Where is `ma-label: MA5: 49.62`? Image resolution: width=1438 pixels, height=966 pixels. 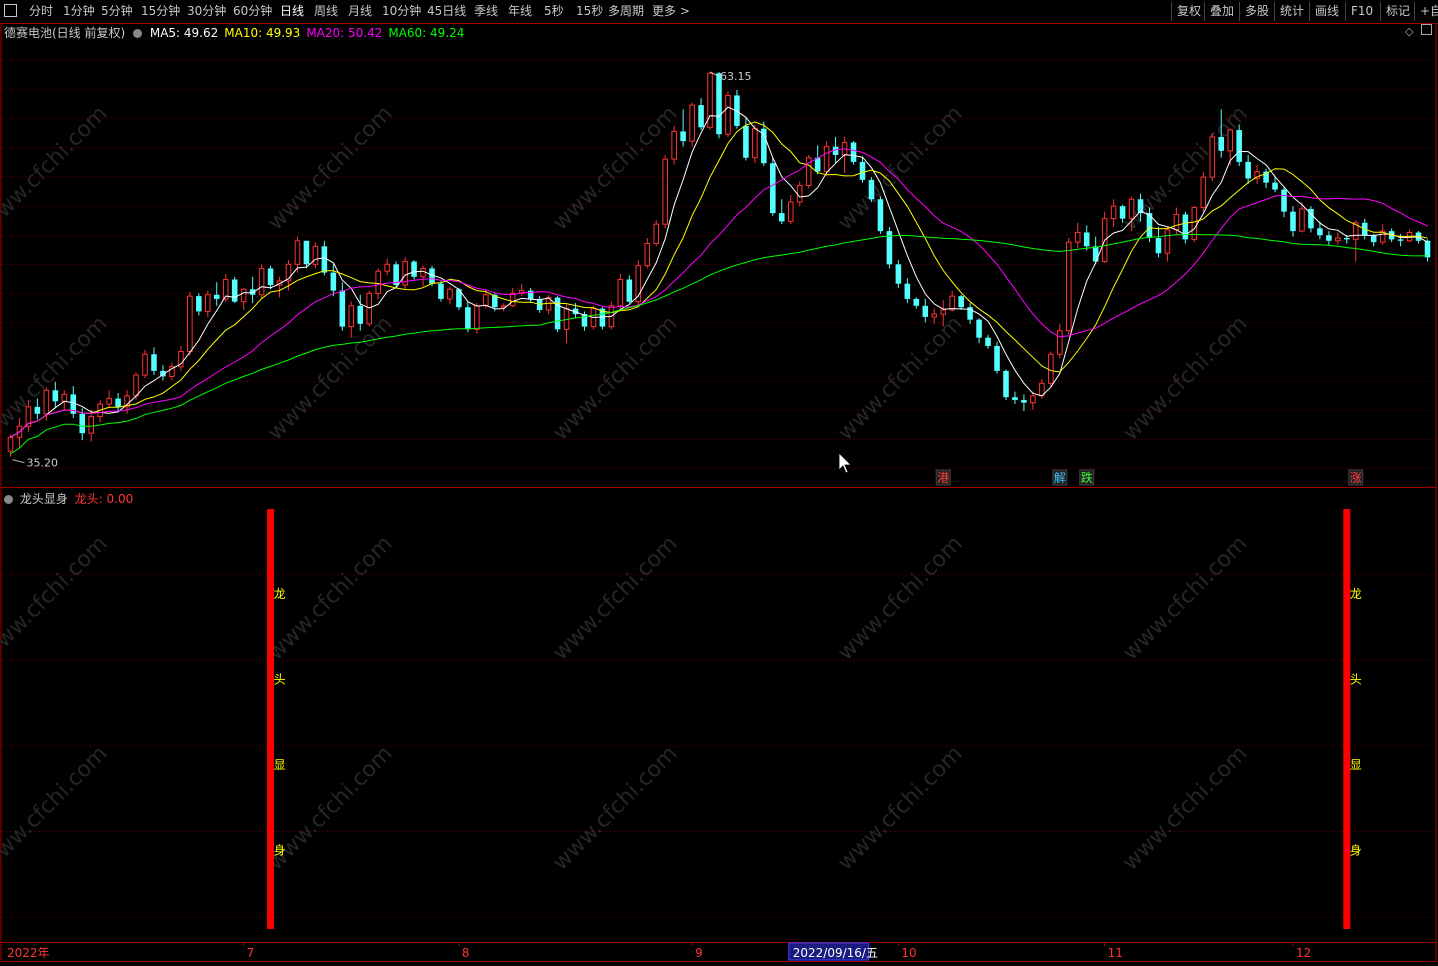 ma-label: MA5: 49.62 is located at coordinates (184, 33).